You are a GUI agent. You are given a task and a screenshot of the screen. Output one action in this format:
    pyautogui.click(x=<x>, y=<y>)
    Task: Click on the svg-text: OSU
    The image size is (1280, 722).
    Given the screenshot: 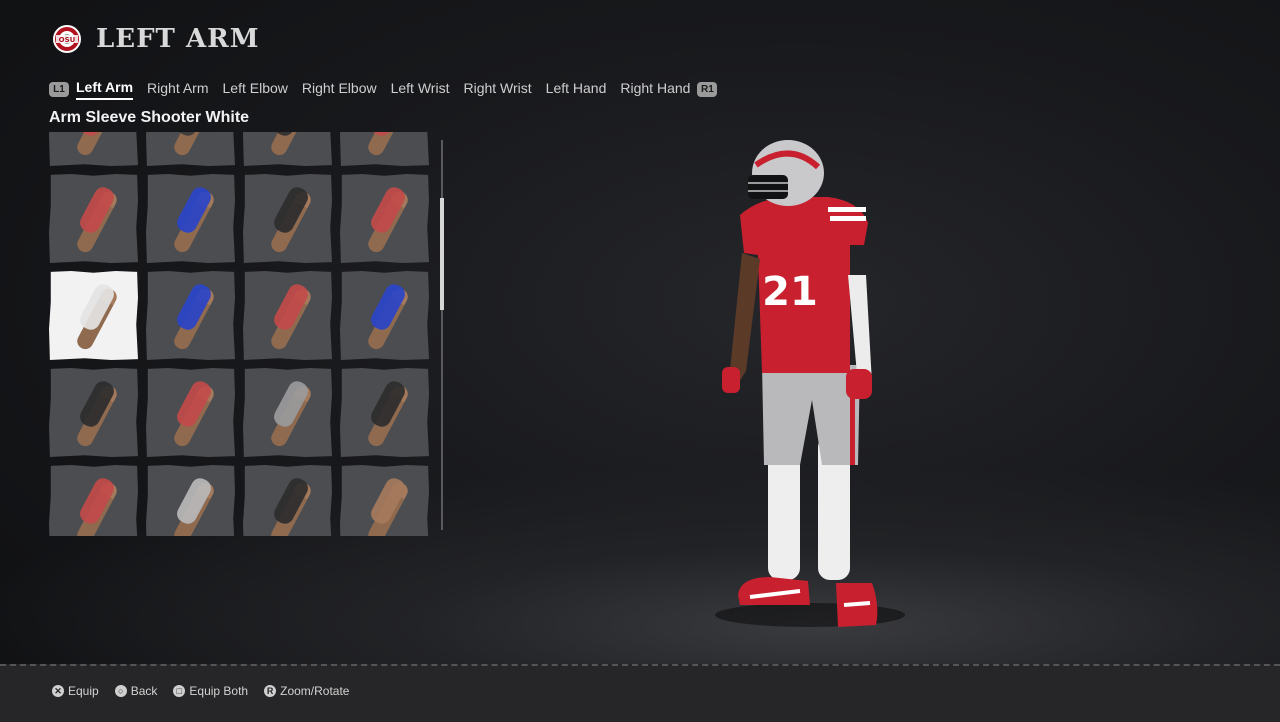 What is the action you would take?
    pyautogui.click(x=67, y=40)
    